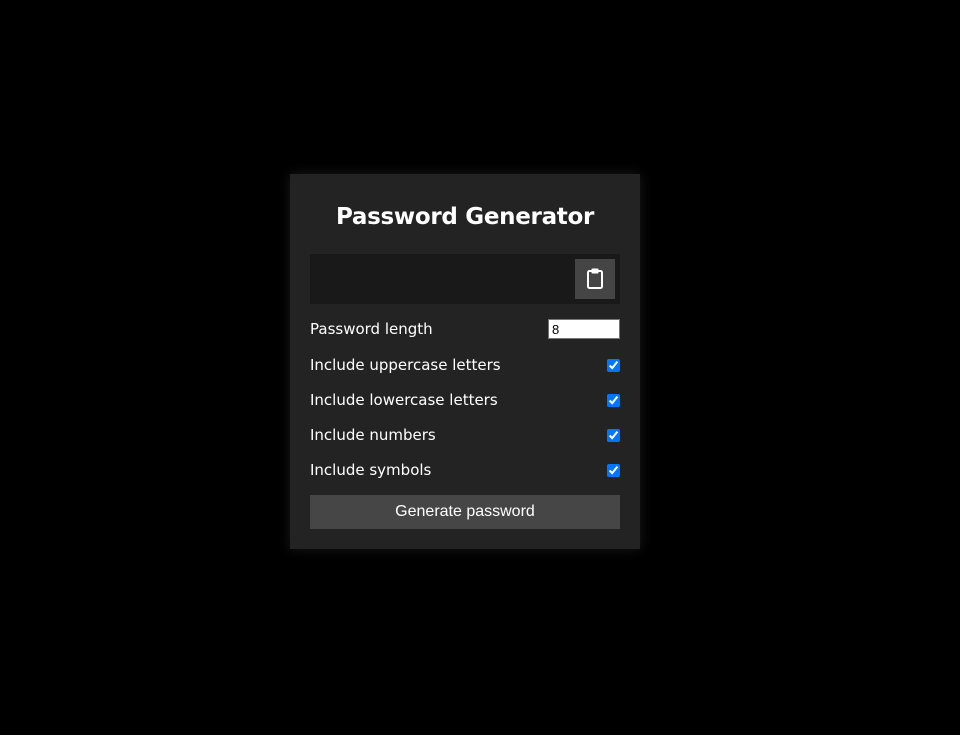 This screenshot has width=960, height=735. What do you see at coordinates (404, 400) in the screenshot?
I see `lowercase-label: Include lowercase letters` at bounding box center [404, 400].